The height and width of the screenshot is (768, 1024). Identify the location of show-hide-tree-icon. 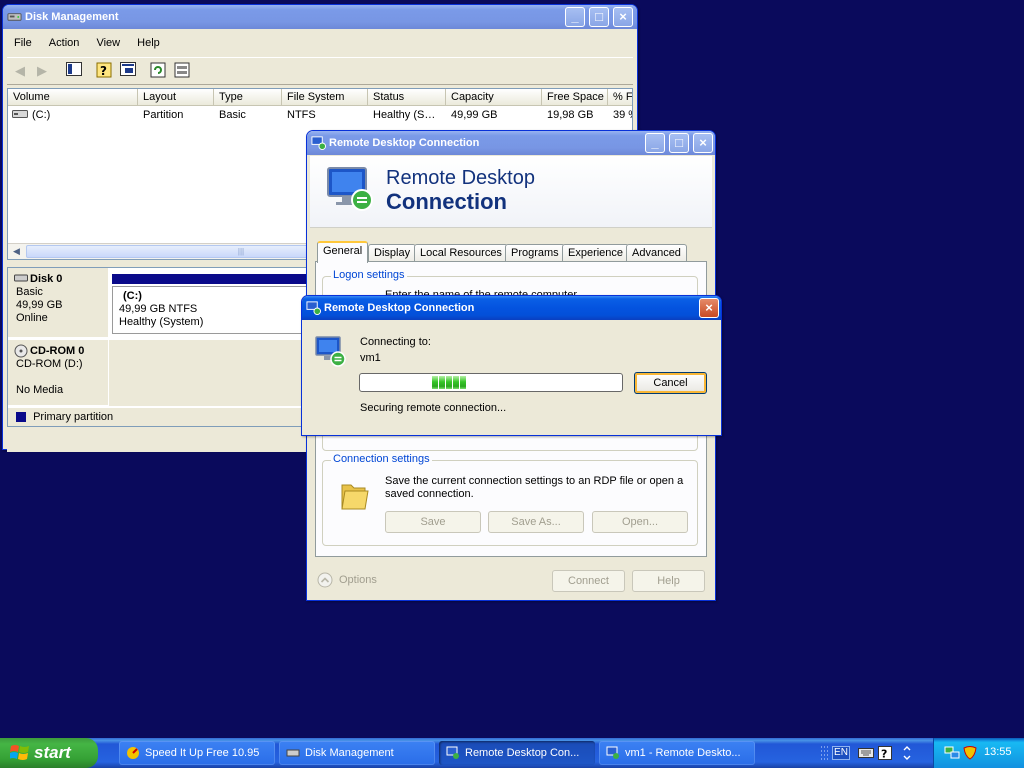
(74, 71).